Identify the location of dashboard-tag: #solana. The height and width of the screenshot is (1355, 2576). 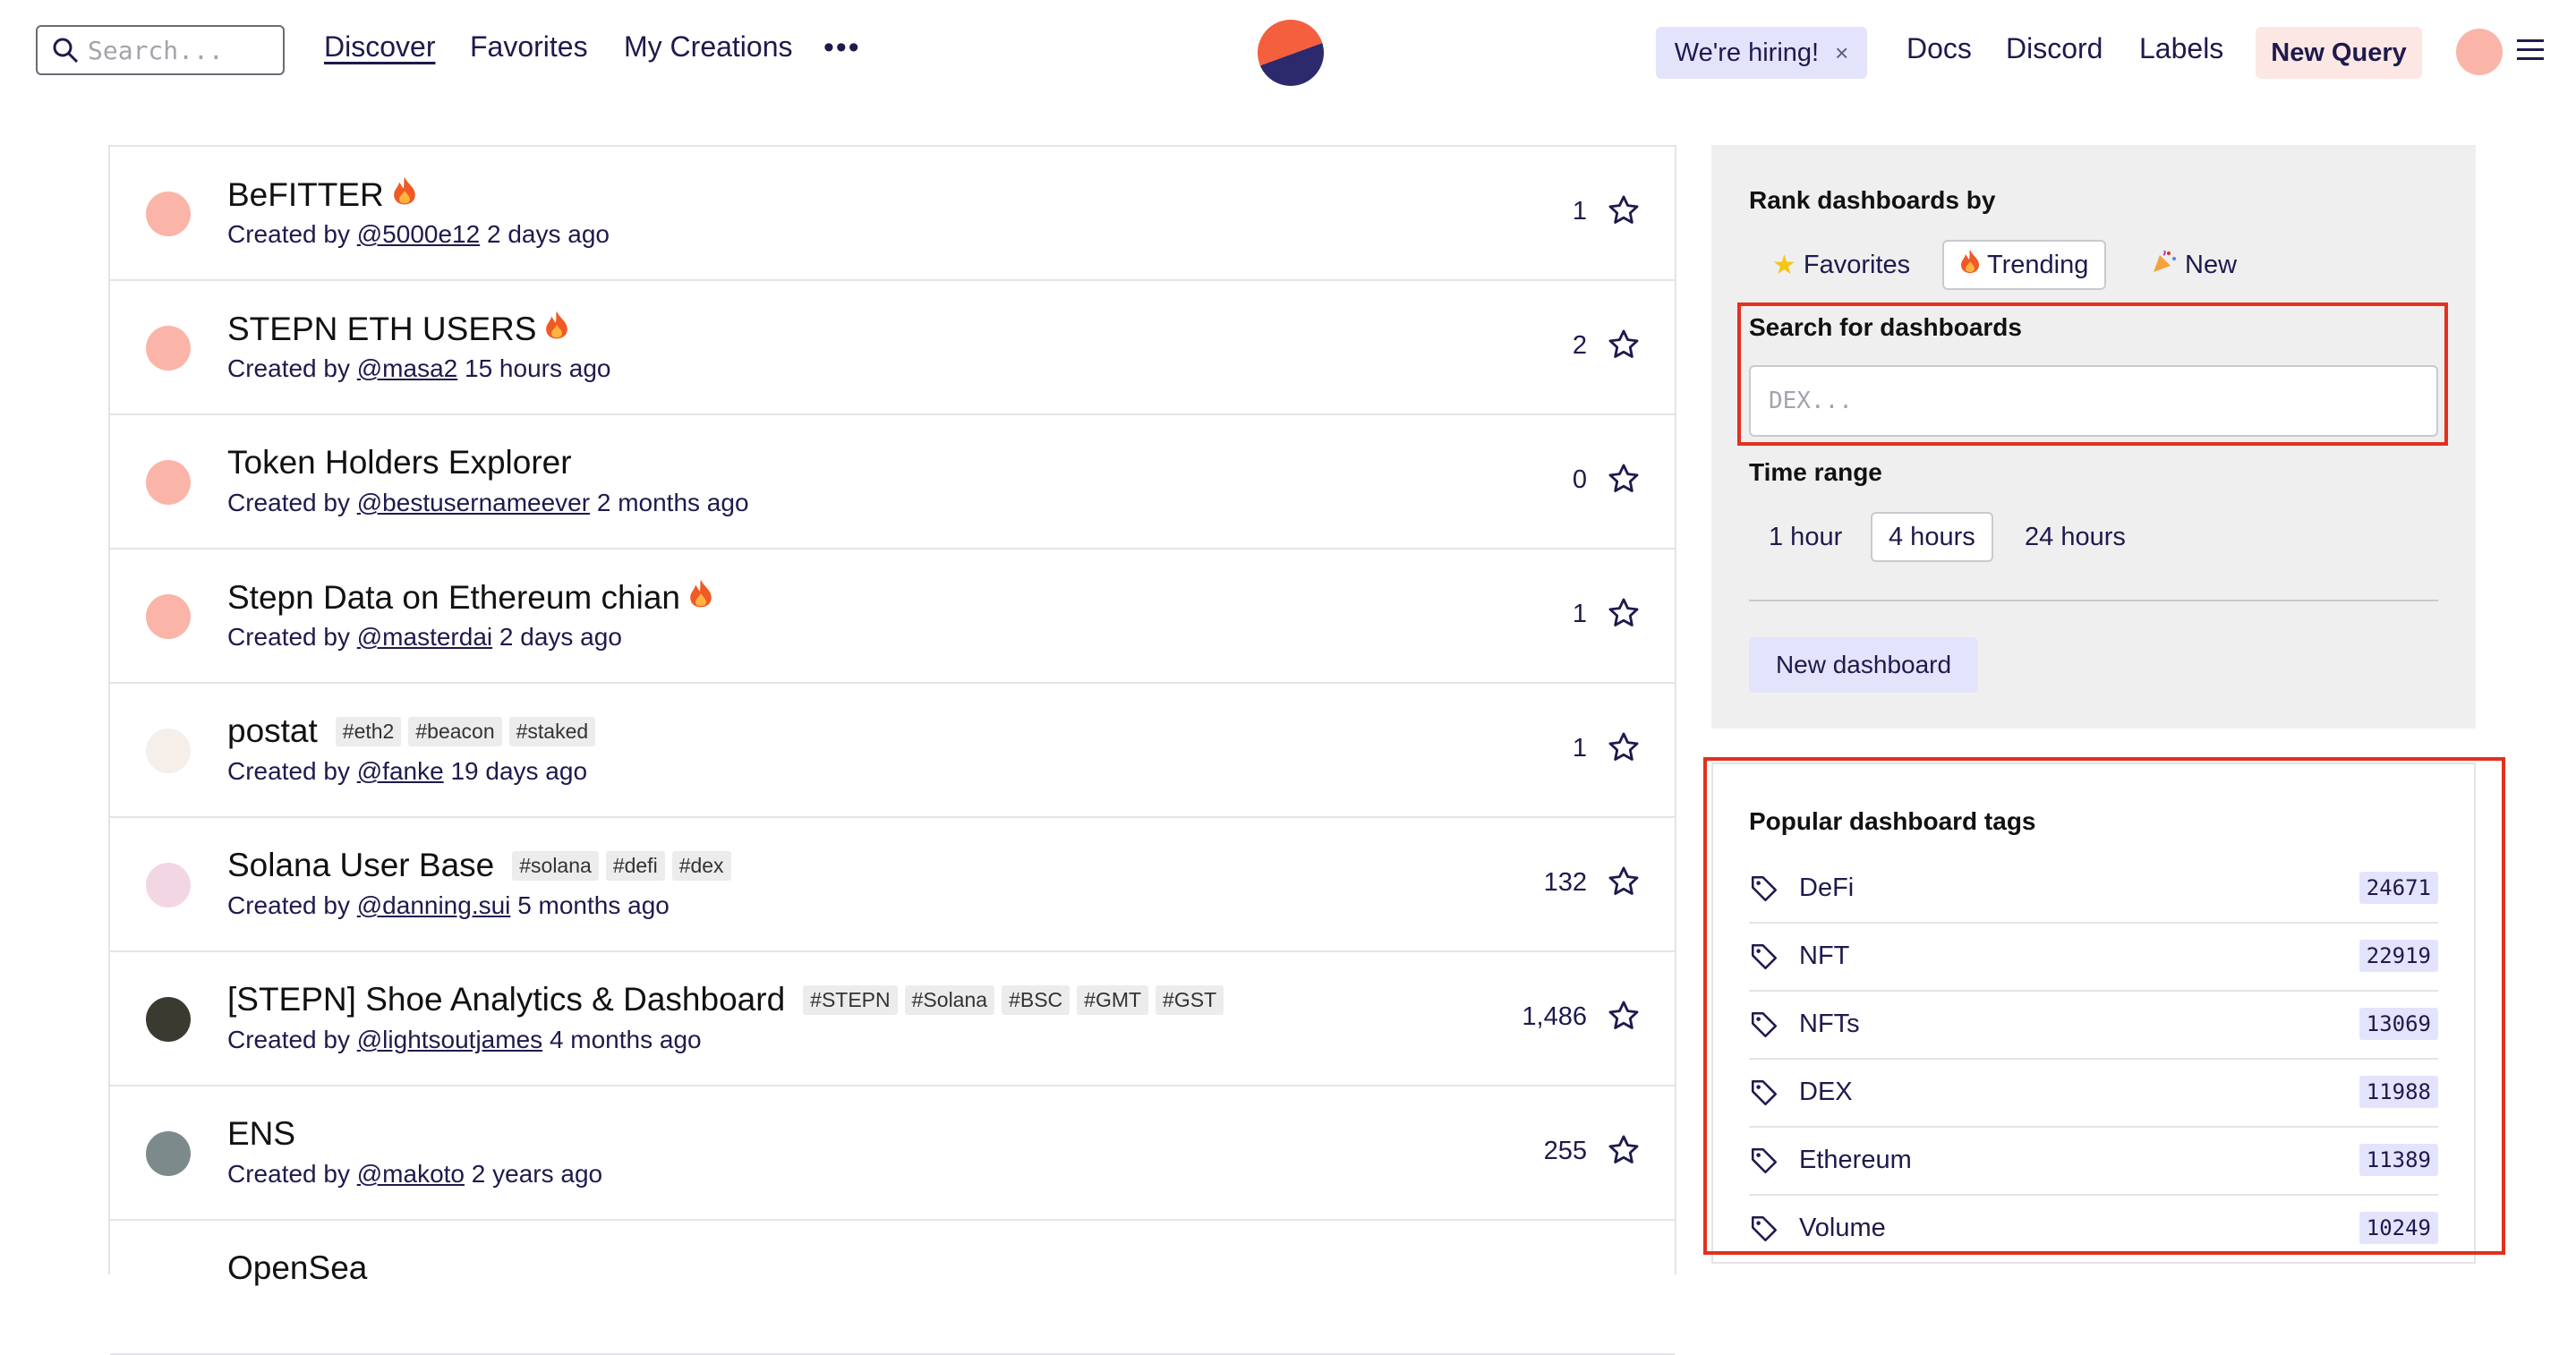
(555, 866).